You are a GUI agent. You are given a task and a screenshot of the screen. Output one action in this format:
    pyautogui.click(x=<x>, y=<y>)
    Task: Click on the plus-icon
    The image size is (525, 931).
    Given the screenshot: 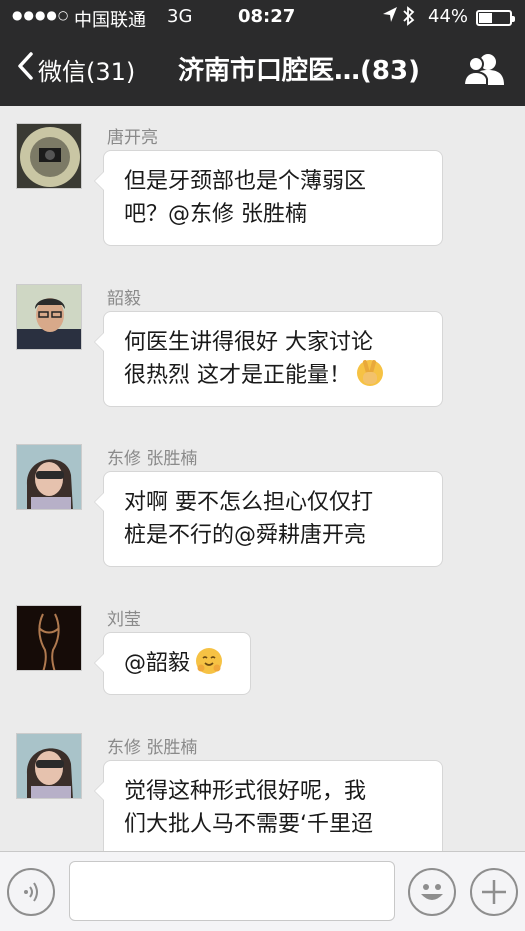 What is the action you would take?
    pyautogui.click(x=494, y=892)
    